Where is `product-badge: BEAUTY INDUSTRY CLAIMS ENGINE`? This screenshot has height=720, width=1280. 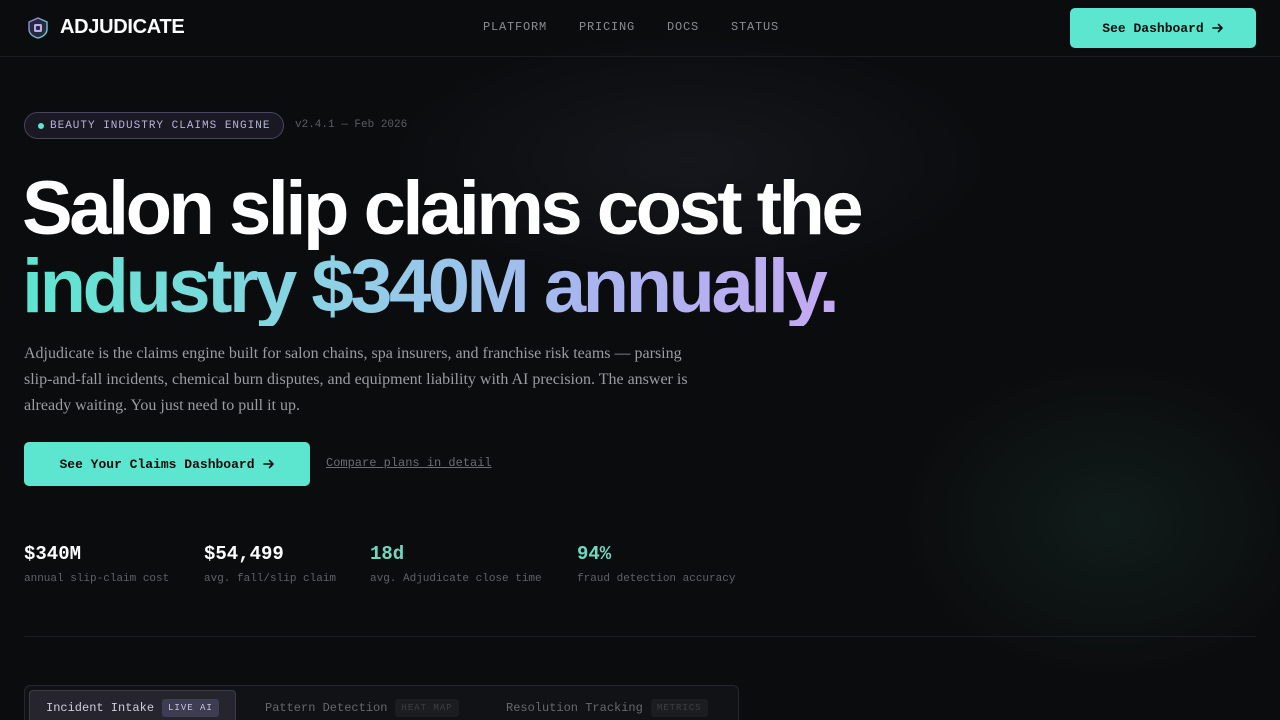 product-badge: BEAUTY INDUSTRY CLAIMS ENGINE is located at coordinates (154, 125).